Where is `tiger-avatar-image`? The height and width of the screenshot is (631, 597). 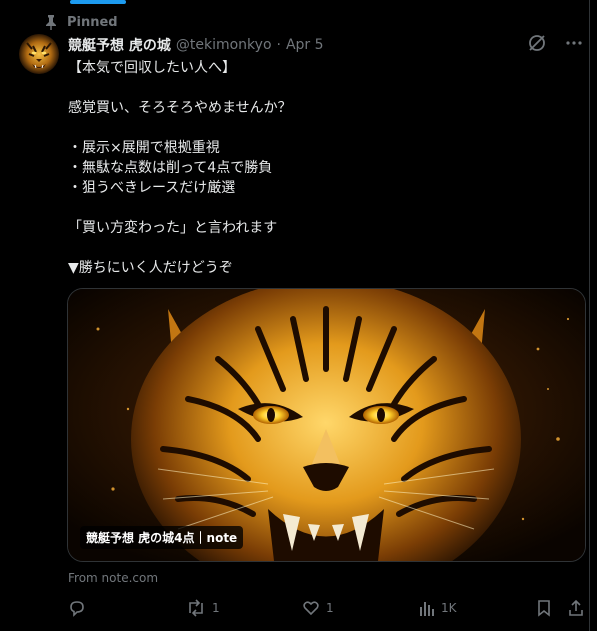
tiger-avatar-image is located at coordinates (39, 54).